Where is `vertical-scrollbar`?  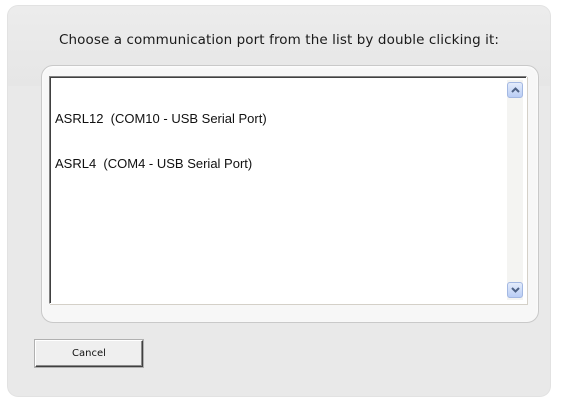 vertical-scrollbar is located at coordinates (515, 190).